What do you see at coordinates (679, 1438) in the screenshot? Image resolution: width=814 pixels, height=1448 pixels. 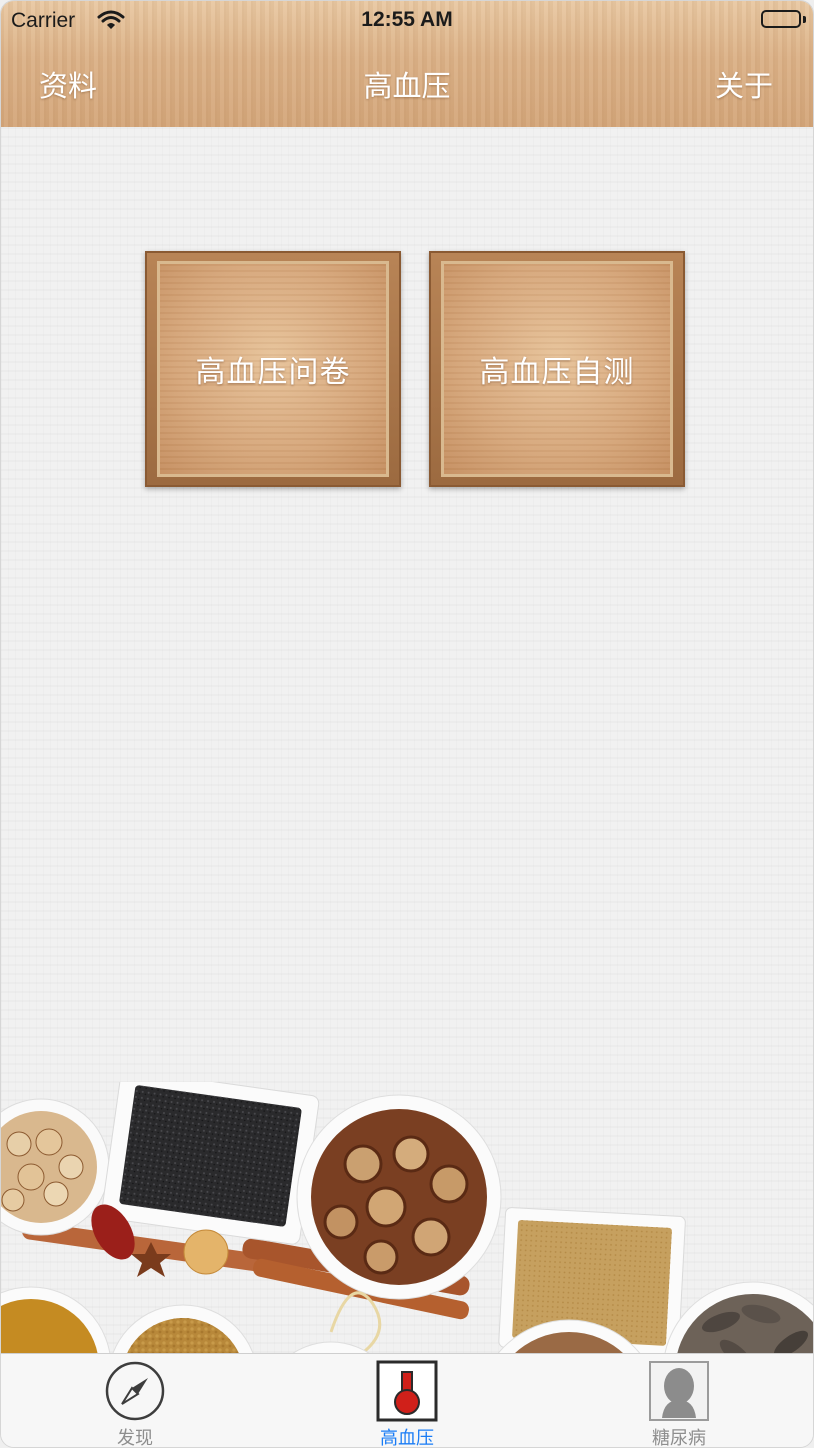 I see `tab-label: 糖尿病` at bounding box center [679, 1438].